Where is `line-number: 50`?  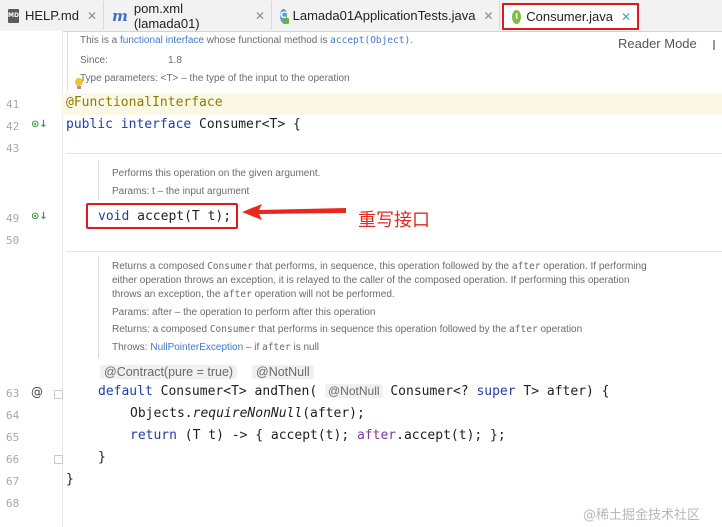
line-number: 50 is located at coordinates (13, 240).